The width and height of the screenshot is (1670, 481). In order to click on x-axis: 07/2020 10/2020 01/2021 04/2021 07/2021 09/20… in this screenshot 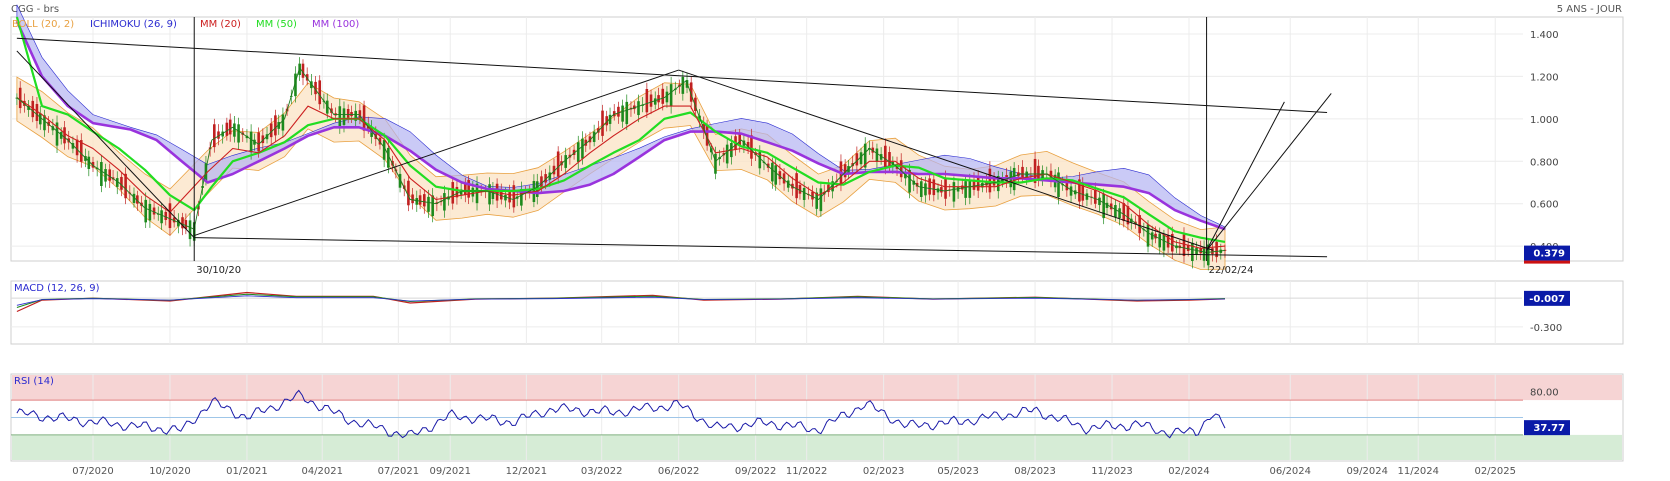, I will do `click(794, 471)`.